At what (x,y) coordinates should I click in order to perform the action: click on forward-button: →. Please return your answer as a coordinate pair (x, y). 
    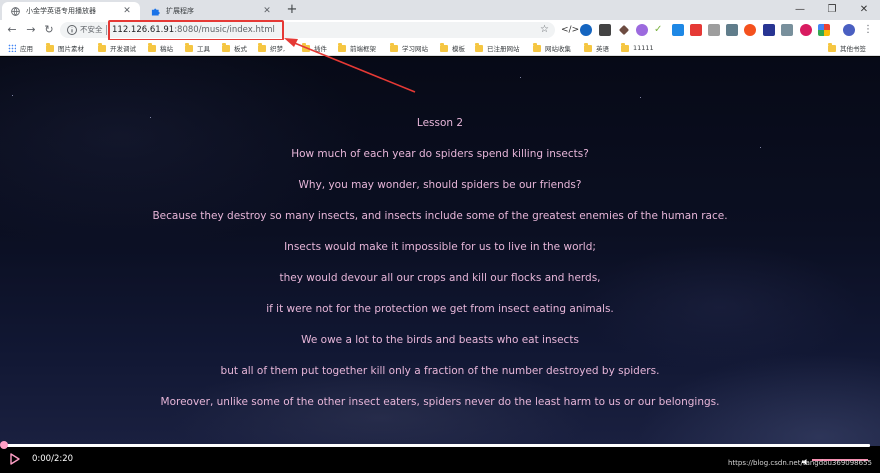
    Looking at the image, I should click on (31, 30).